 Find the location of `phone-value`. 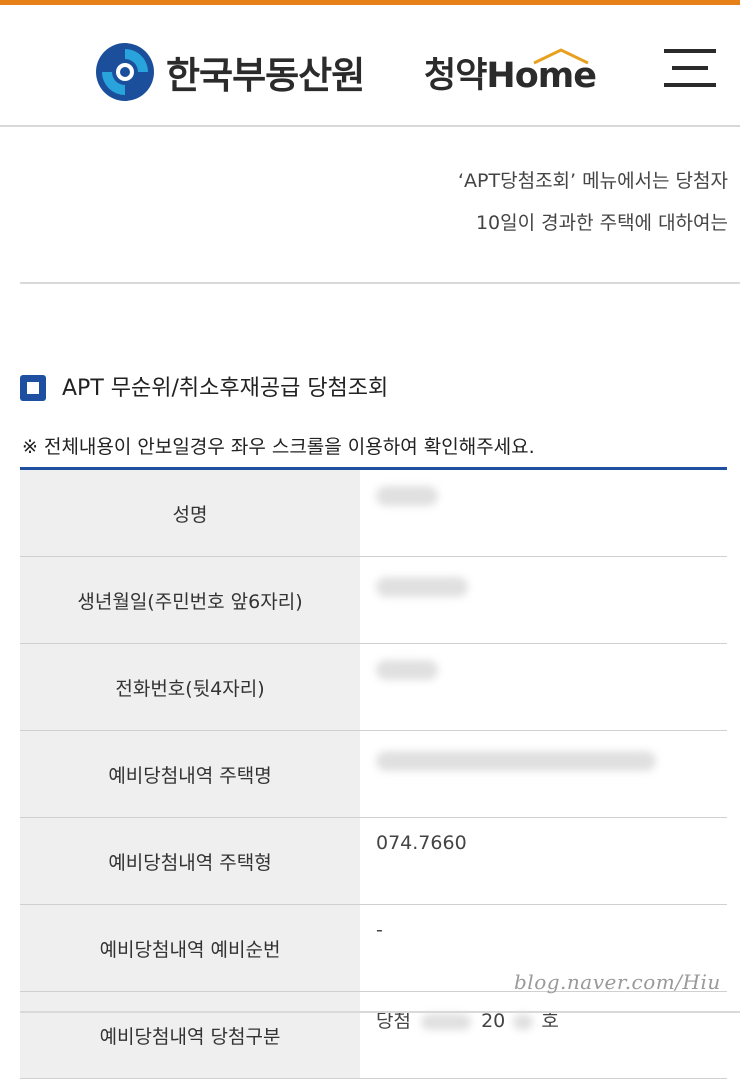

phone-value is located at coordinates (543, 687).